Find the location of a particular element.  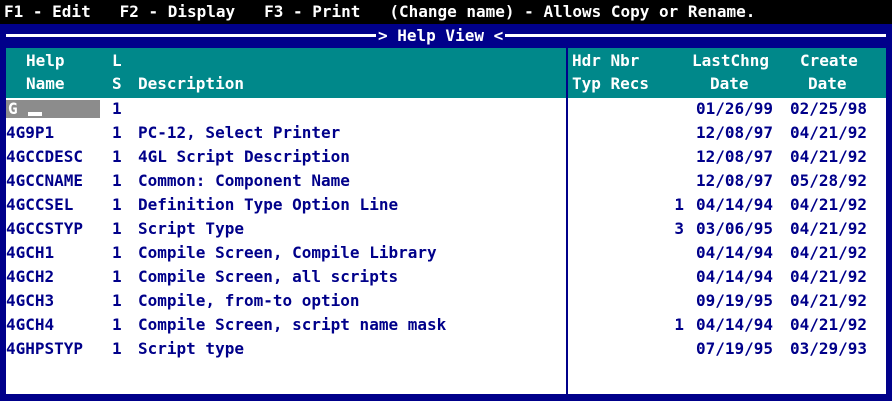

help-name-cell: 4G9P1 is located at coordinates (30, 132).